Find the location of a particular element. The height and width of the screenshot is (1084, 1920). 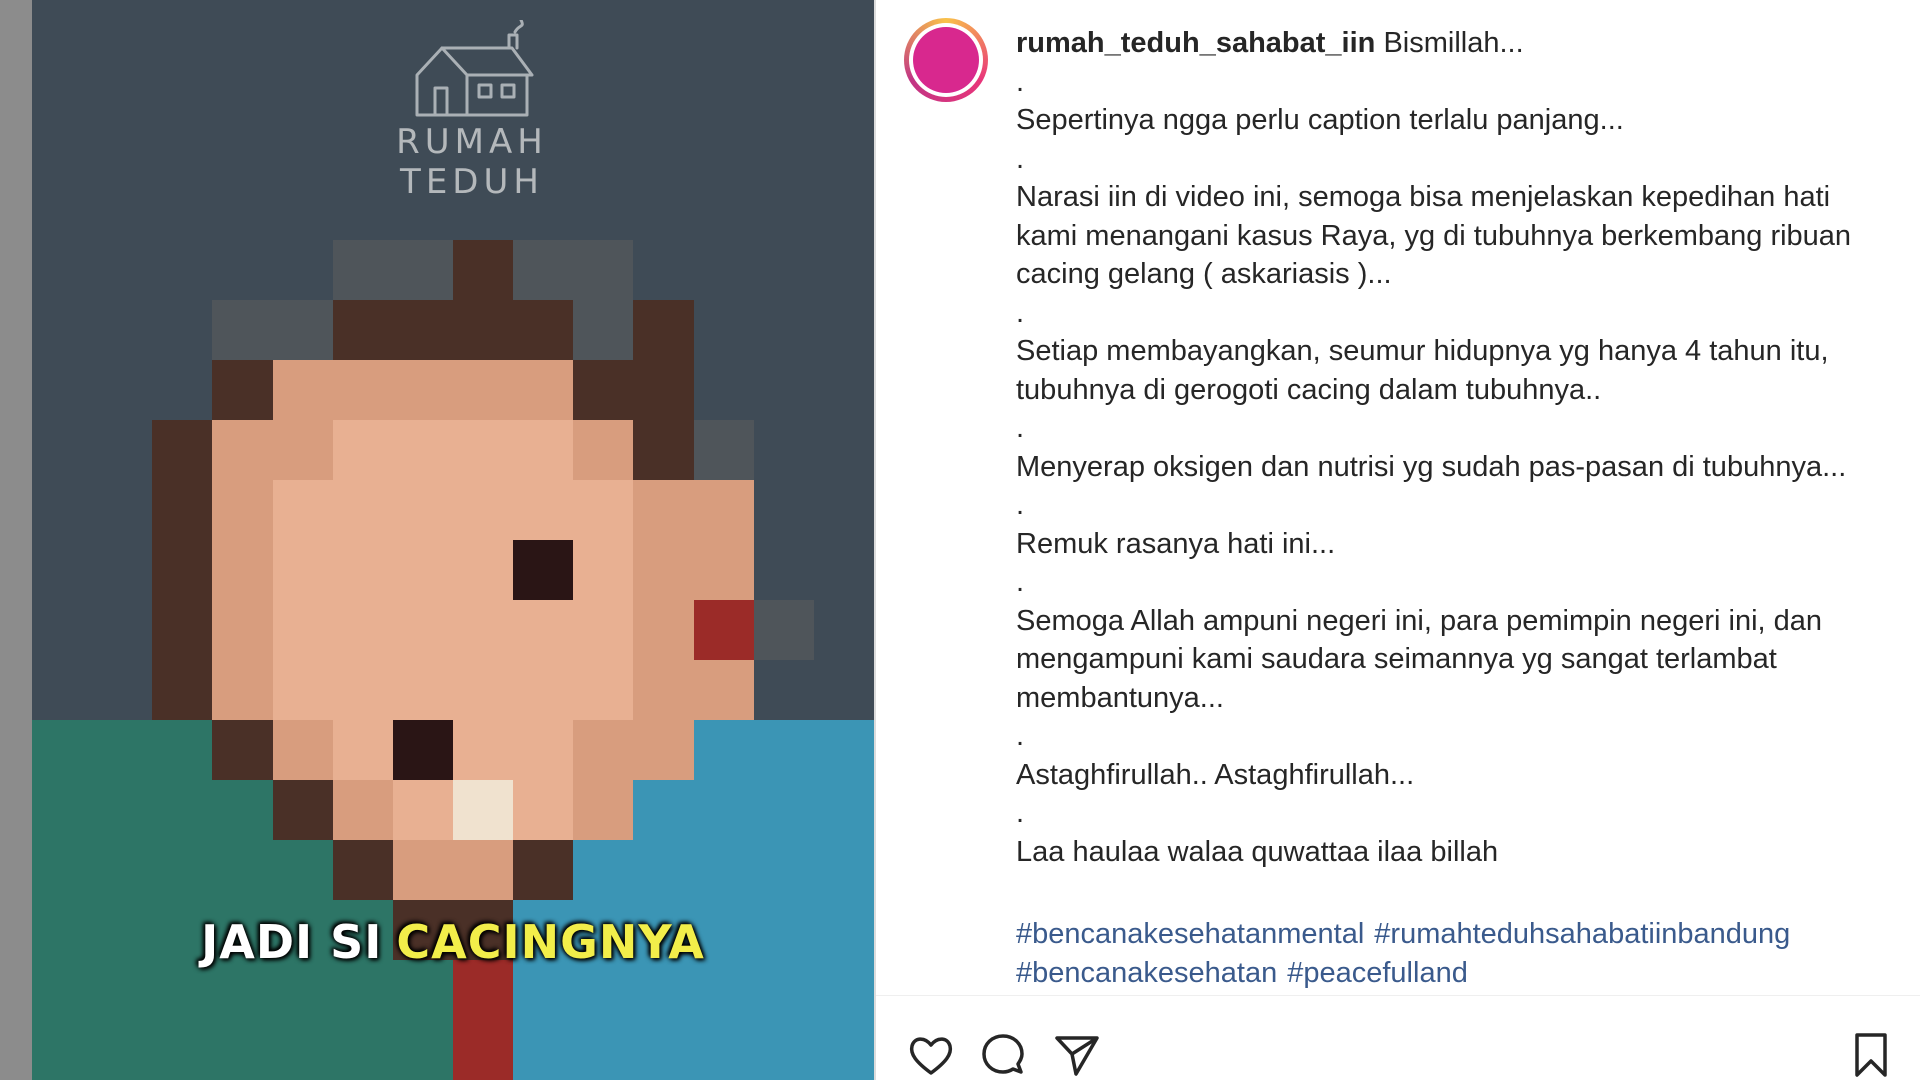

video-subtitle: JADI SI CACINGNYA is located at coordinates (453, 942).